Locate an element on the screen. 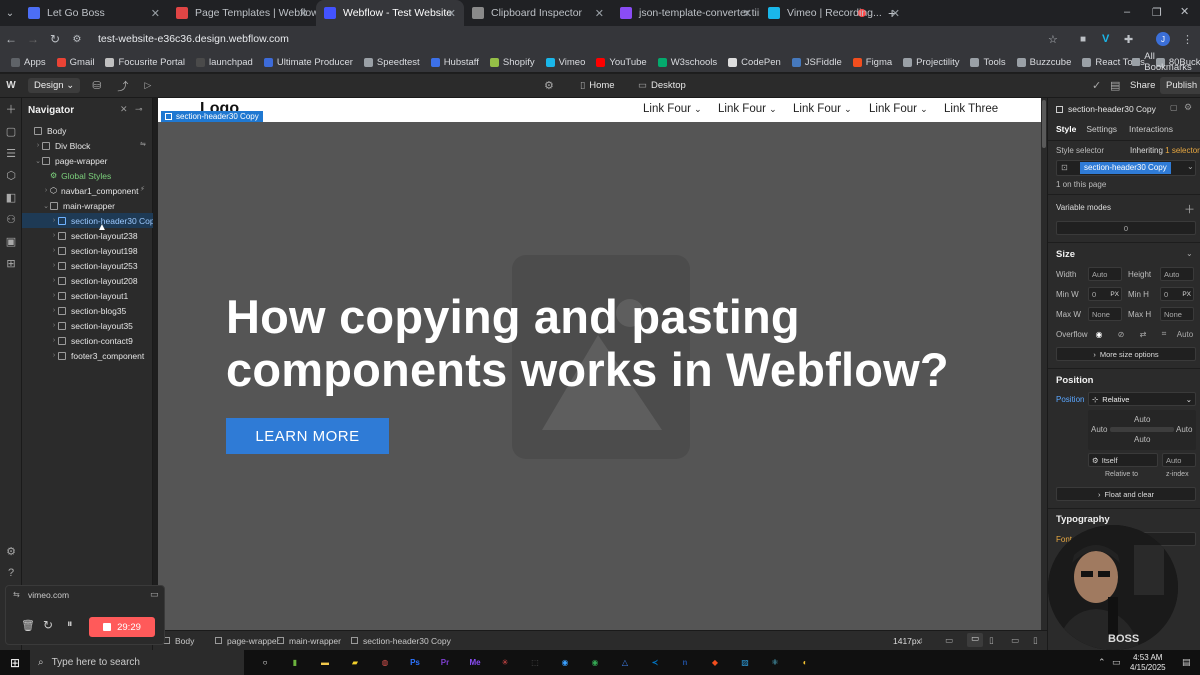 Image resolution: width=1200 pixels, height=675 pixels. navigator-item: ⌄ main-wrapper is located at coordinates (87, 205).